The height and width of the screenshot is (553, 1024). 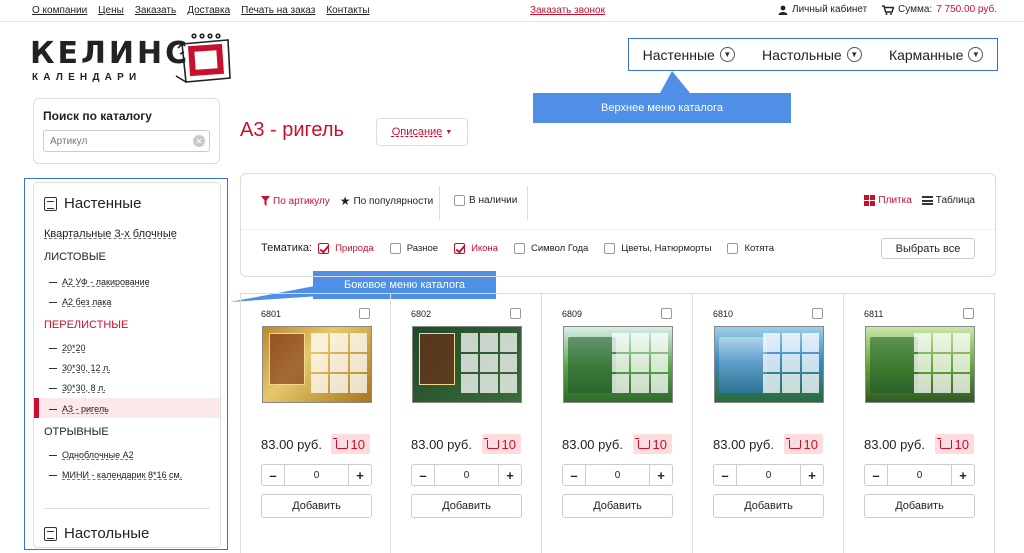 I want to click on sort-by-popularity-label: По популярности, so click(x=393, y=201).